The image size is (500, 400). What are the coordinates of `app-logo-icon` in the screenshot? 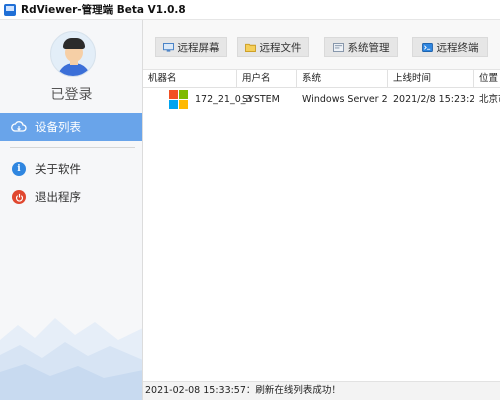 It's located at (10, 9).